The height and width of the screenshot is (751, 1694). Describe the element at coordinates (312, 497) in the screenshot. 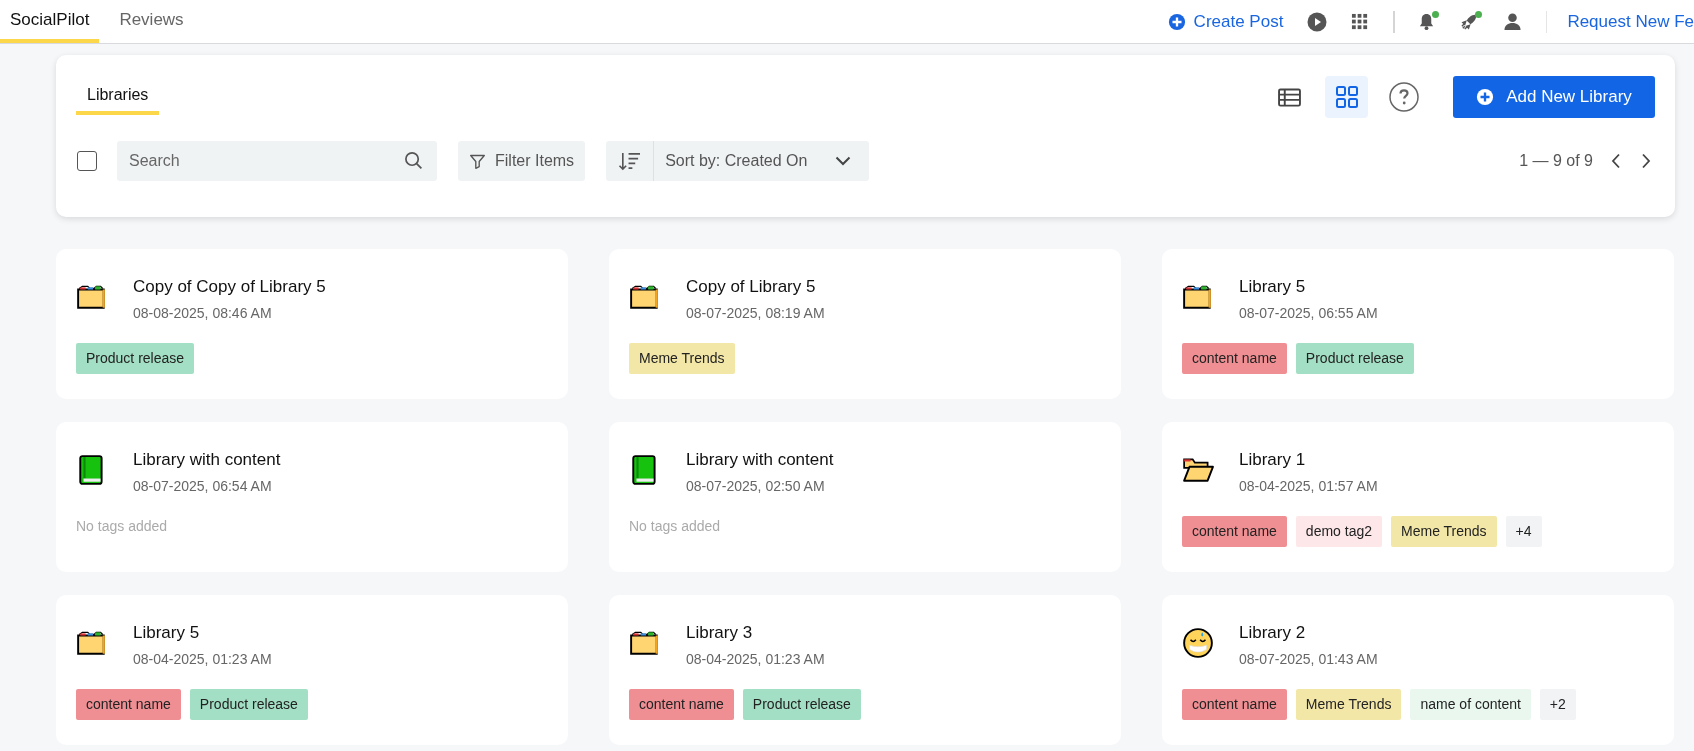

I see `library-card: Library with content 08-07-2025, 06:54 AM No tags added` at that location.